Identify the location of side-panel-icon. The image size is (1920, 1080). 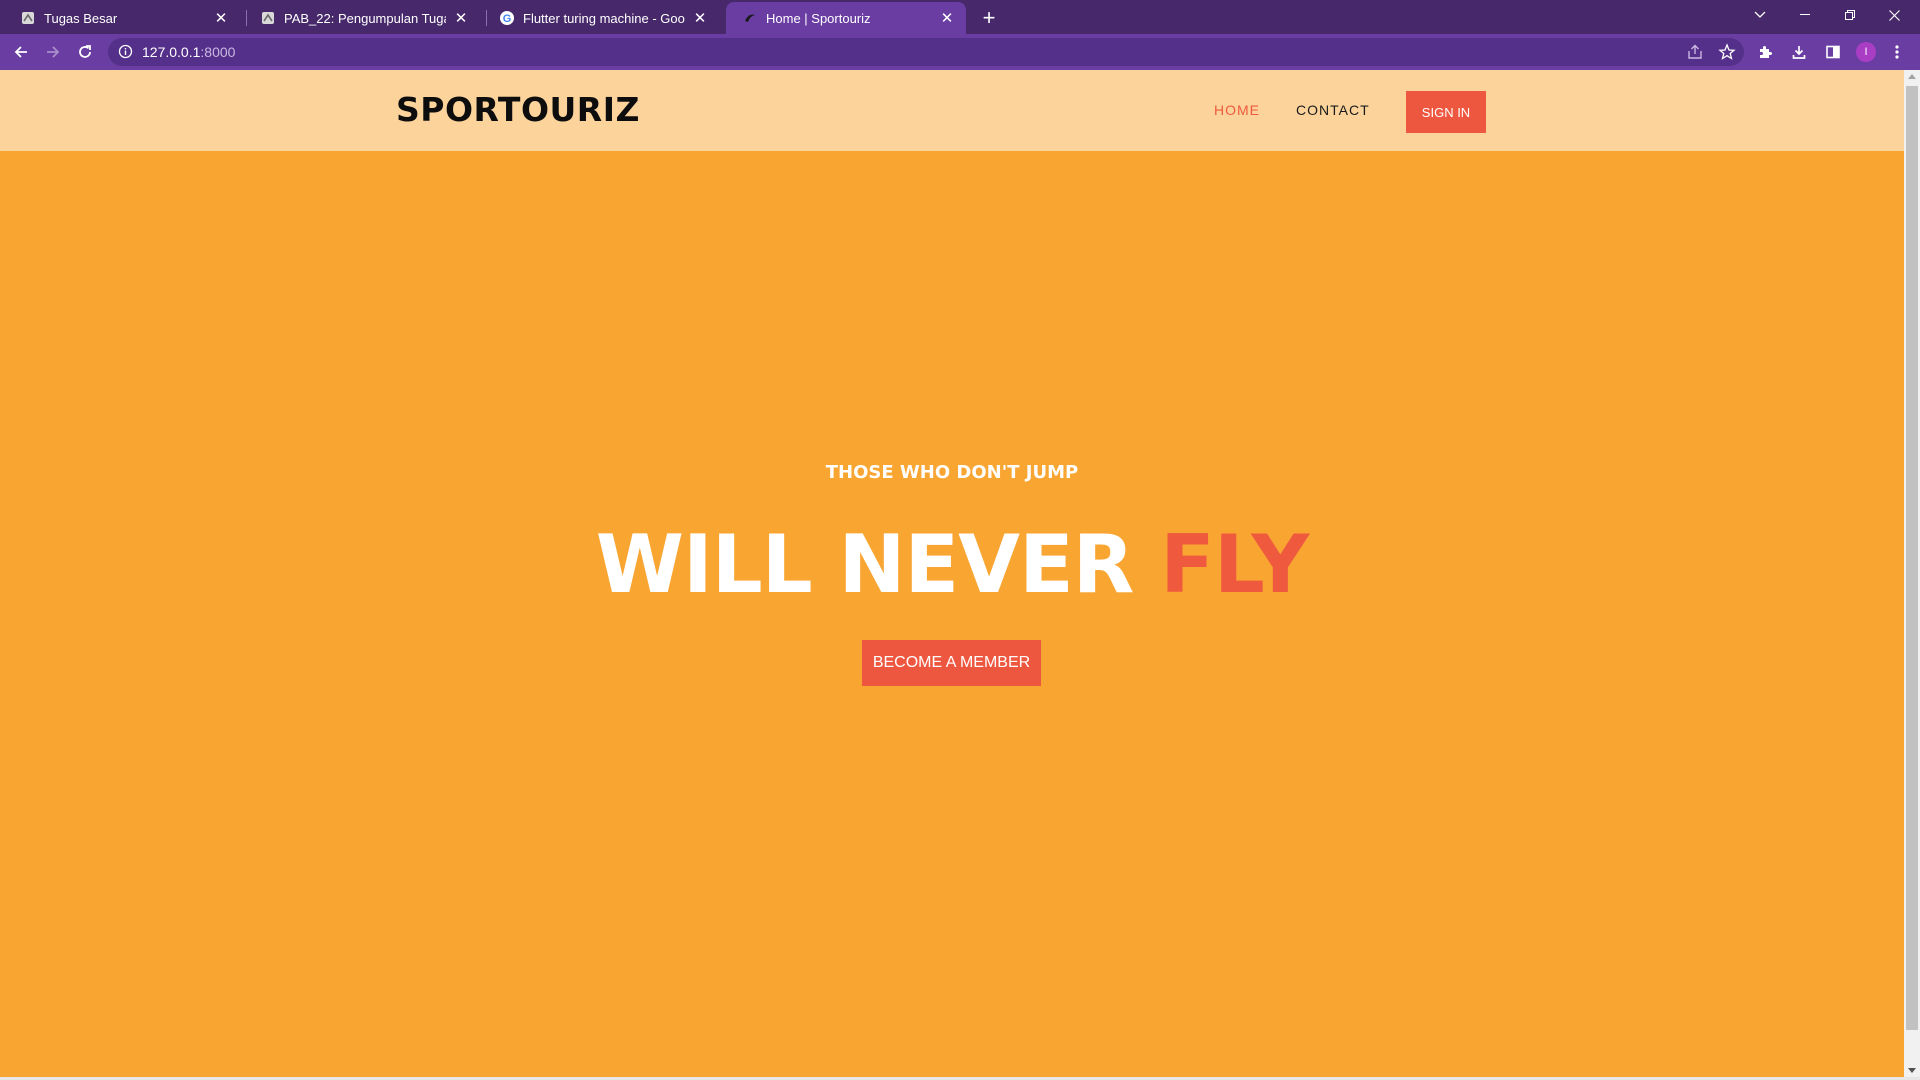
(1833, 52).